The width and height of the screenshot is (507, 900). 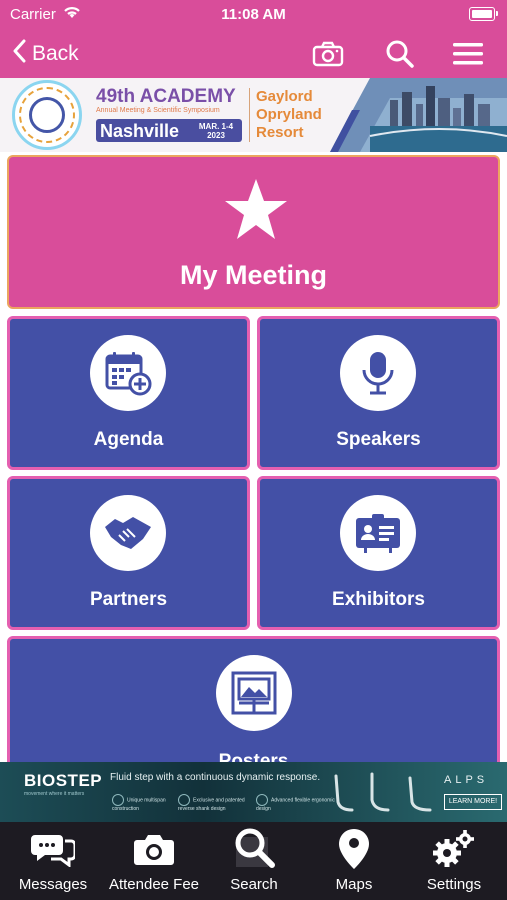 I want to click on status-time: 11:08 AM, so click(x=253, y=14).